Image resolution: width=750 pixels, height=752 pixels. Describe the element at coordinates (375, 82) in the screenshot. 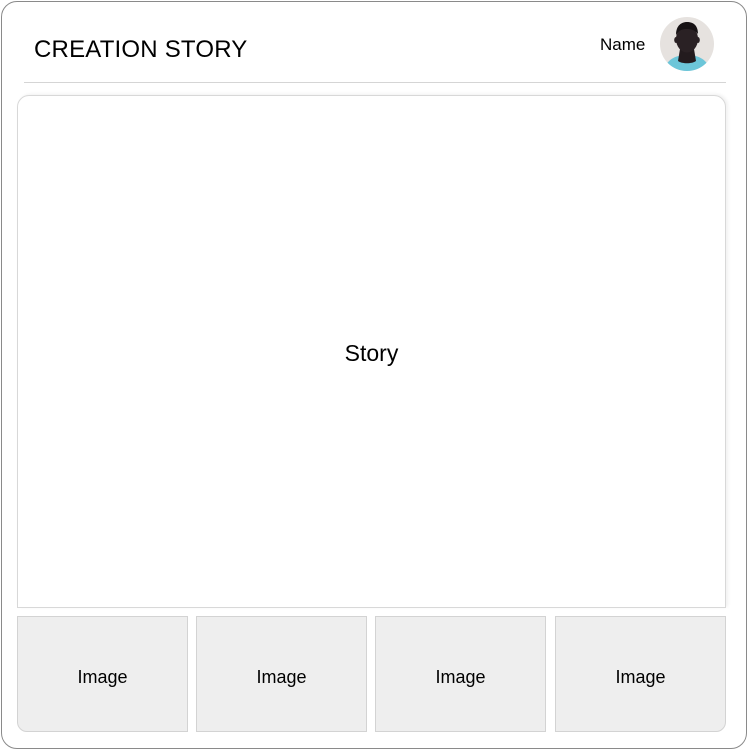

I see `header-divider` at that location.